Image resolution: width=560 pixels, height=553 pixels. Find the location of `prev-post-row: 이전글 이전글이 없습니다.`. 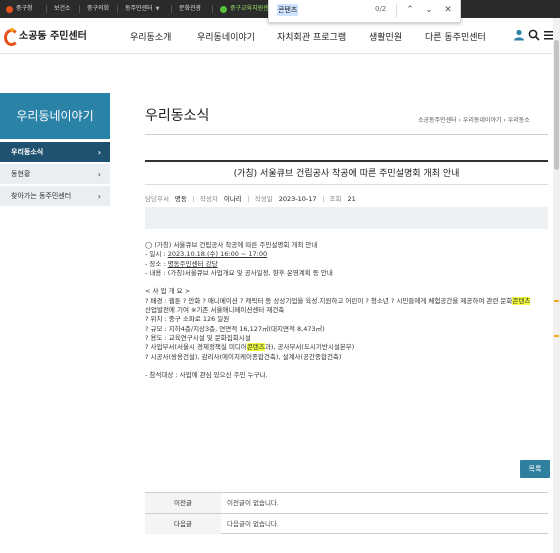

prev-post-row: 이전글 이전글이 없습니다. is located at coordinates (346, 502).